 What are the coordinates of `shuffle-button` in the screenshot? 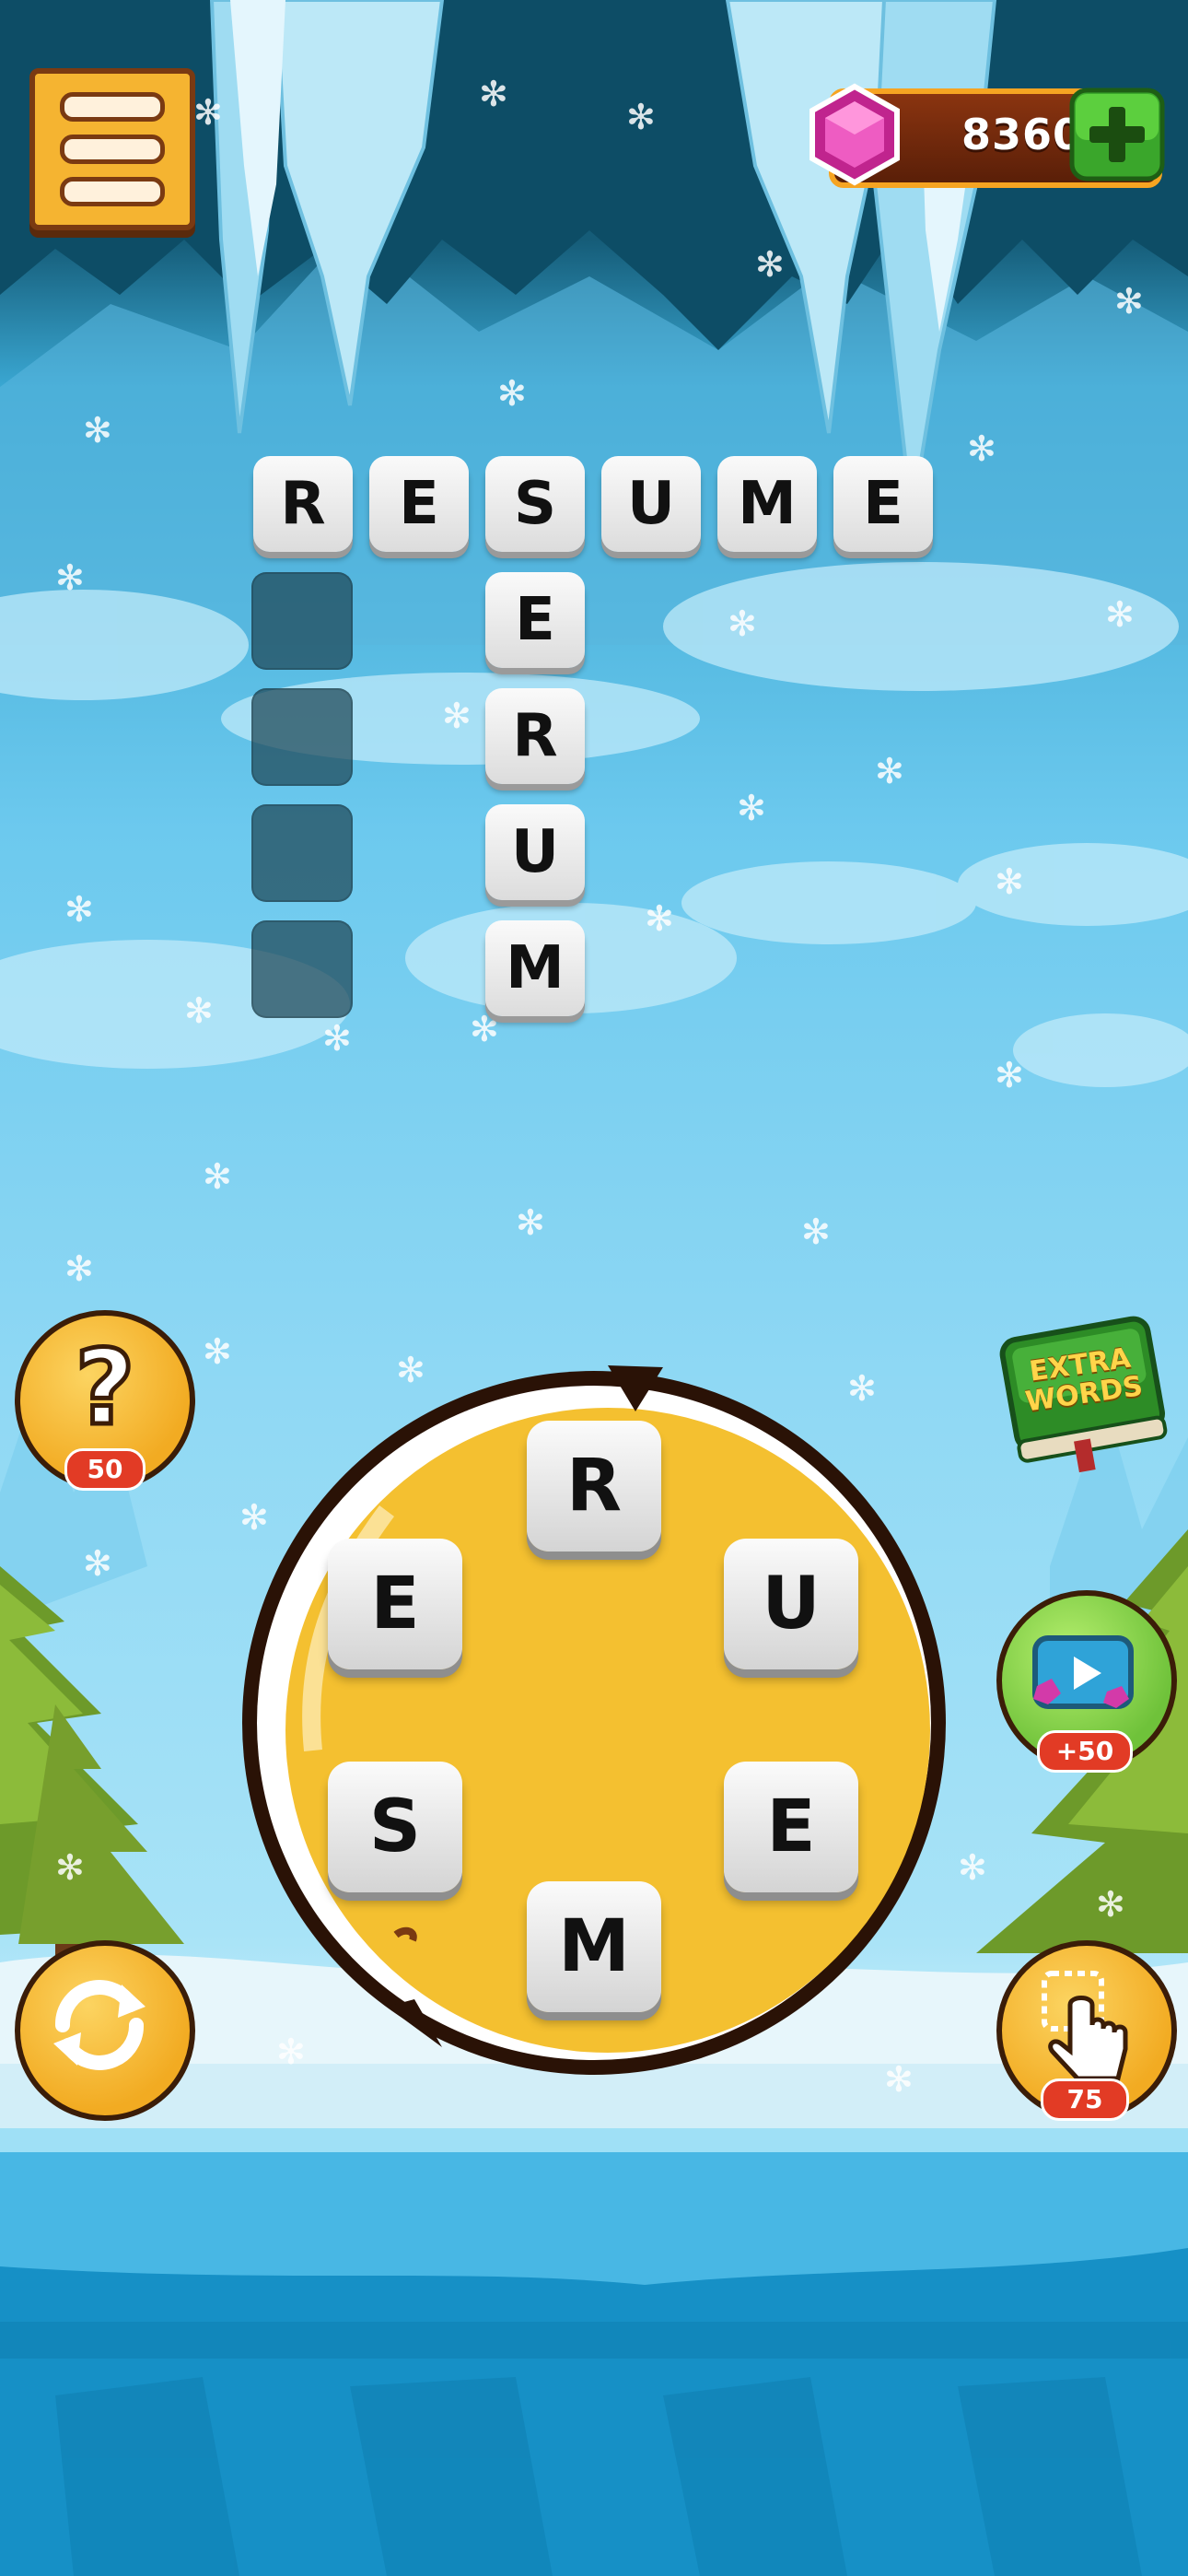 It's located at (105, 2030).